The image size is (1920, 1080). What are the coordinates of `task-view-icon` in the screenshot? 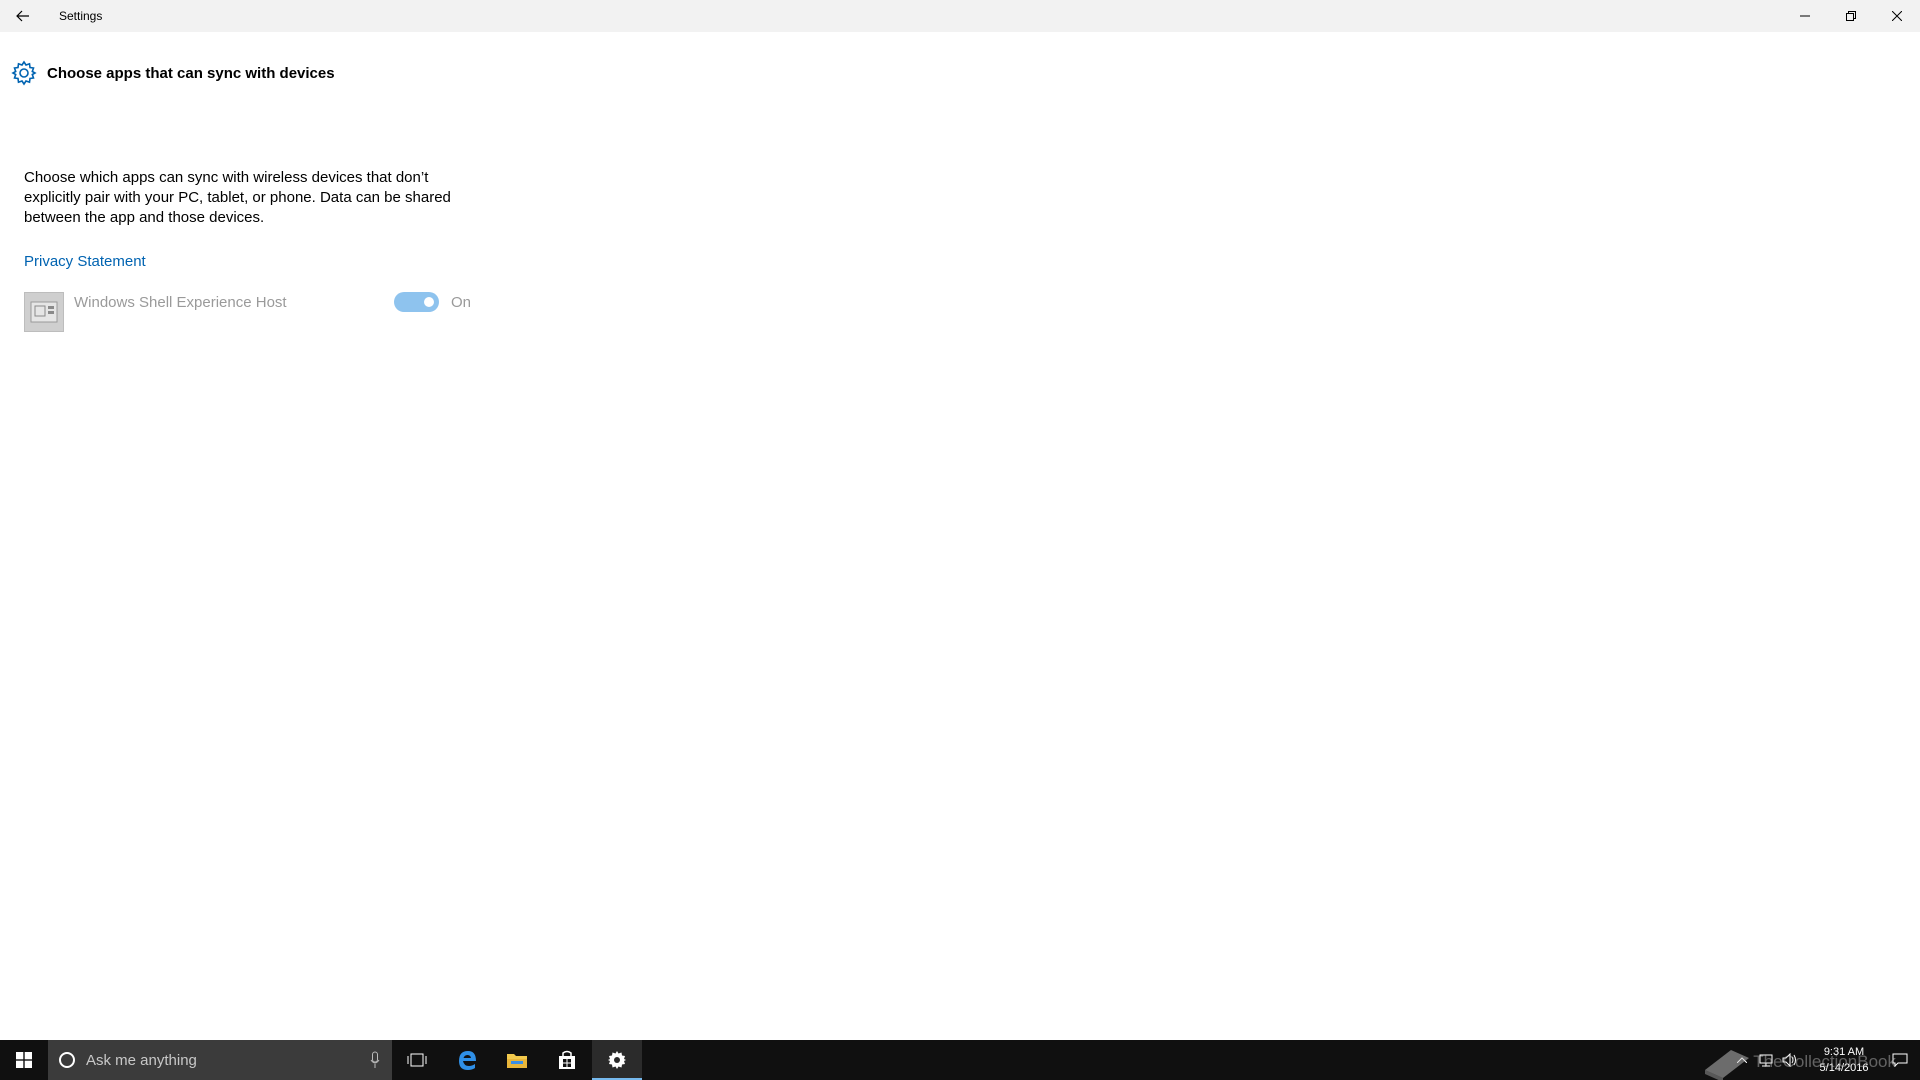 It's located at (417, 1060).